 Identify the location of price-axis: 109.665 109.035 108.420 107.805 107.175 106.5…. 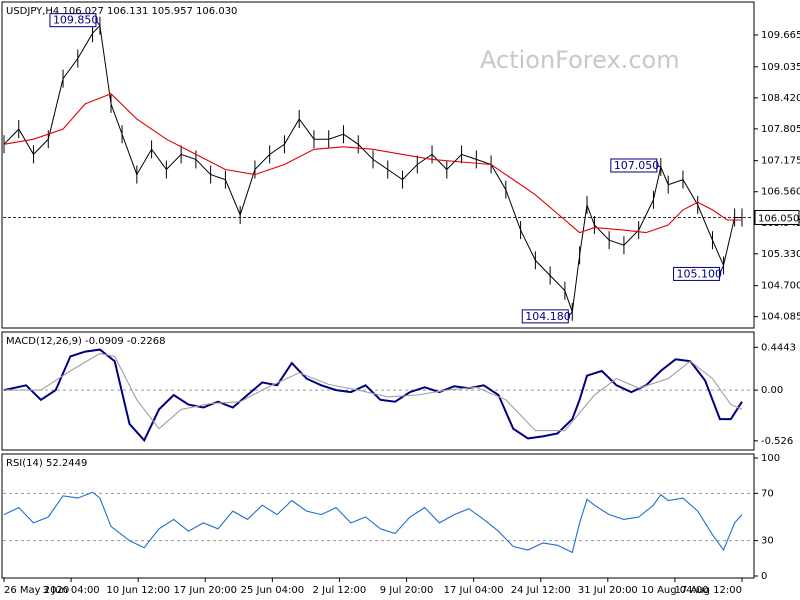
(777, 176).